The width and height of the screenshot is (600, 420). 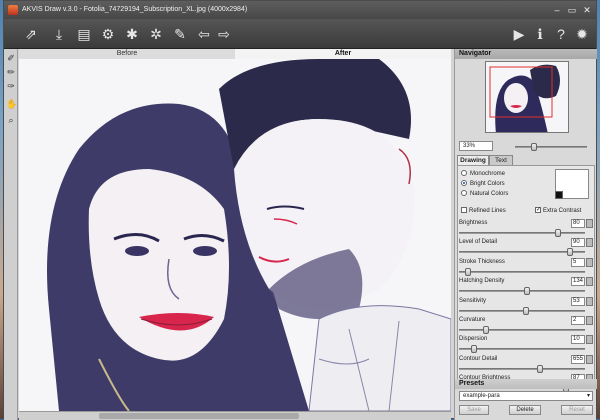 What do you see at coordinates (476, 146) in the screenshot?
I see `zoom-select: 33%` at bounding box center [476, 146].